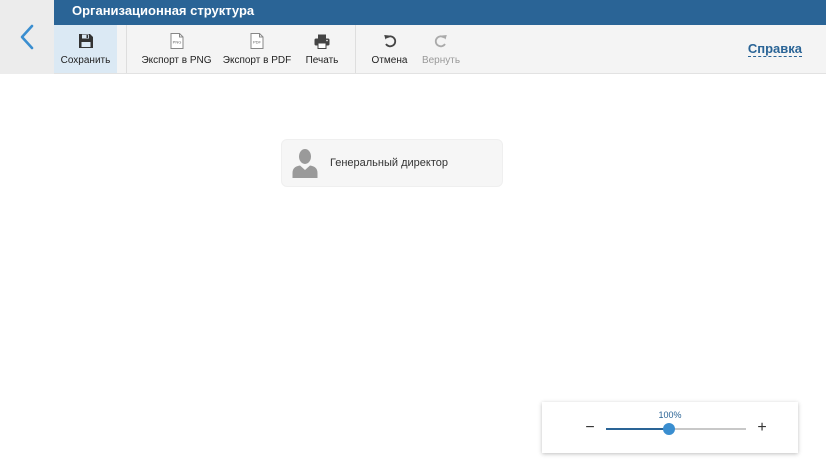  I want to click on redo-label: Вернуть, so click(441, 60).